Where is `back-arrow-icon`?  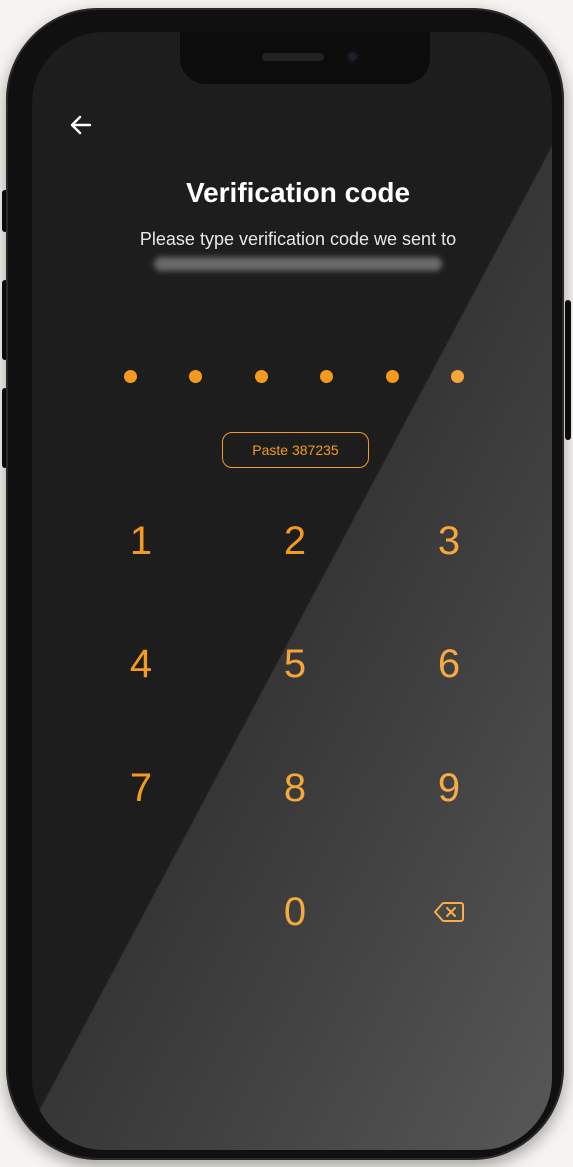
back-arrow-icon is located at coordinates (81, 125).